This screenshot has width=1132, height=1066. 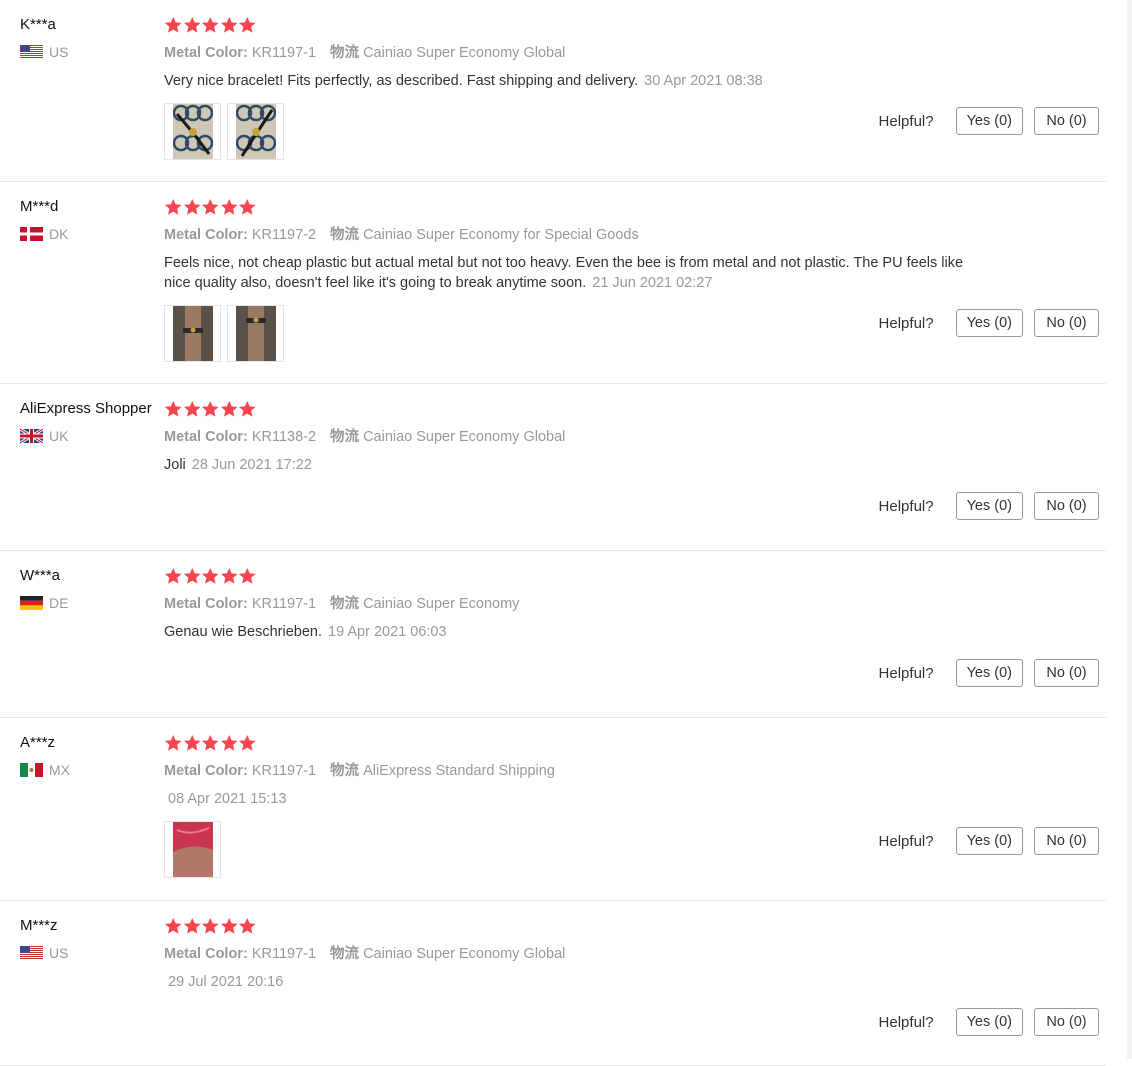 What do you see at coordinates (31, 770) in the screenshot?
I see `mx-flag-icon` at bounding box center [31, 770].